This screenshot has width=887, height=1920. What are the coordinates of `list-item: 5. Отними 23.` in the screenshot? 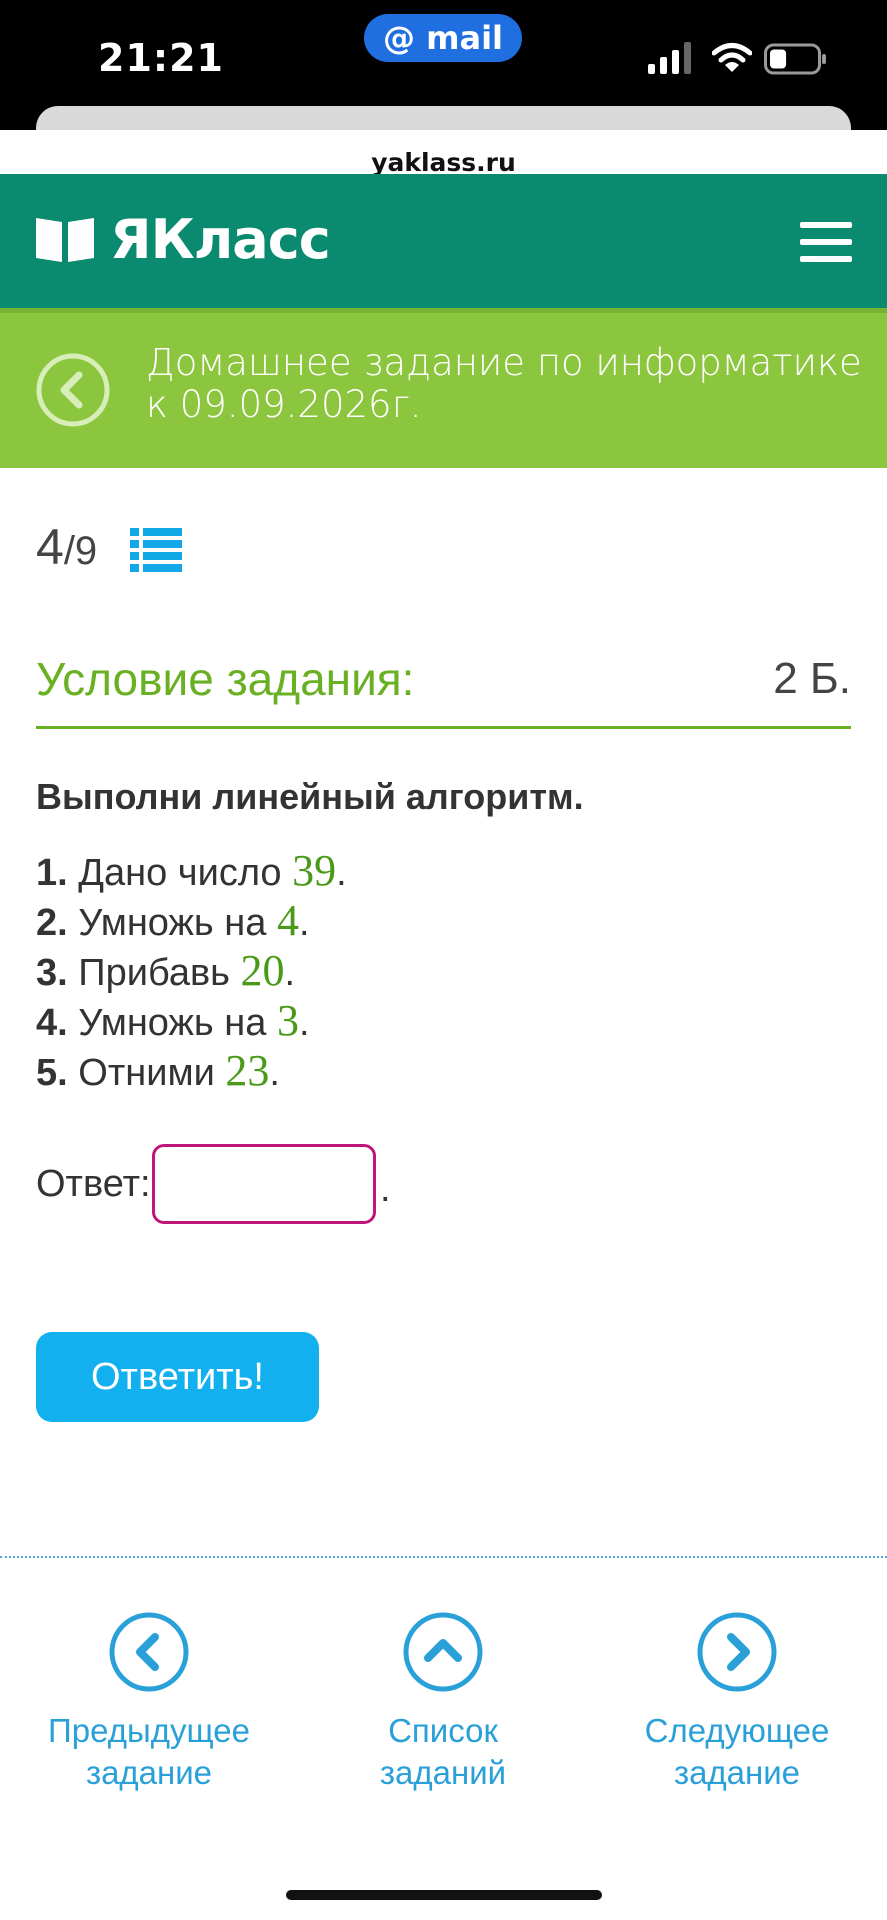 It's located at (158, 1070).